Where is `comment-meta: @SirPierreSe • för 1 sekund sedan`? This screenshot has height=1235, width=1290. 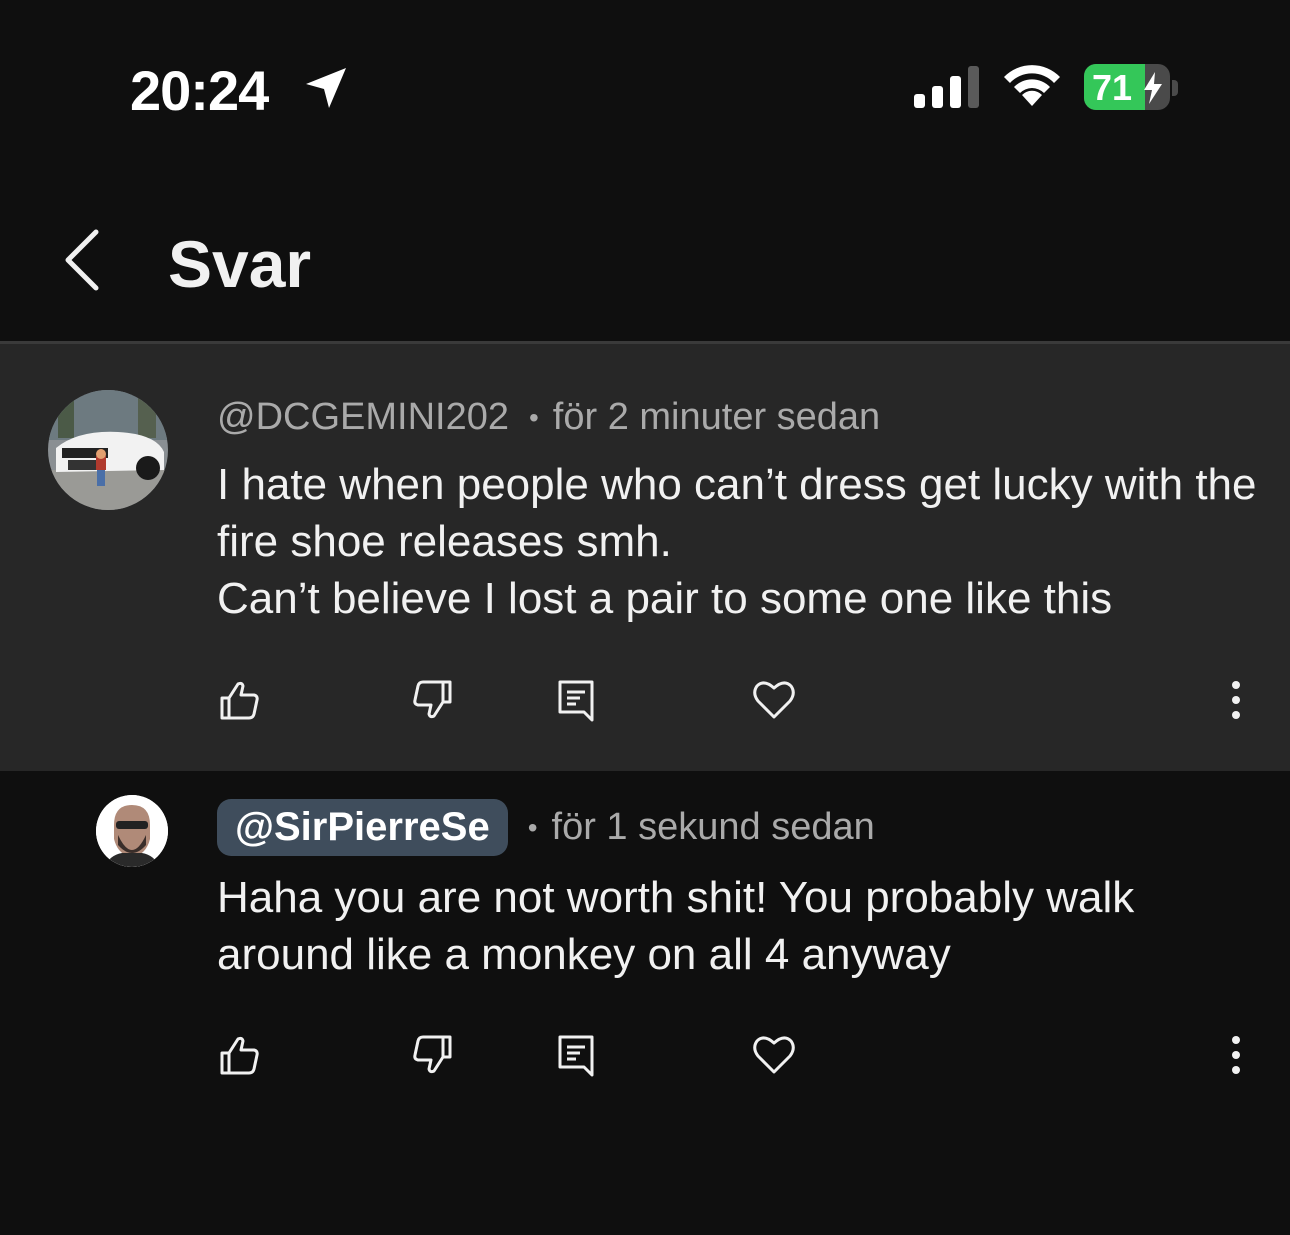 comment-meta: @SirPierreSe • för 1 sekund sedan is located at coordinates (546, 827).